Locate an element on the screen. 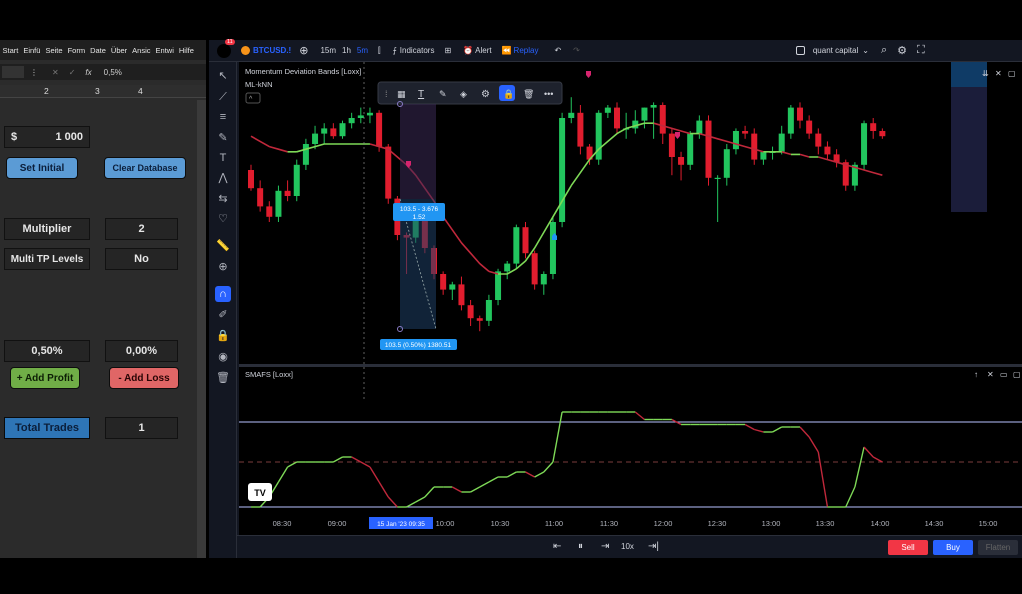 Image resolution: width=1022 pixels, height=594 pixels. maximize-pane-icon: ▢ is located at coordinates (1017, 374).